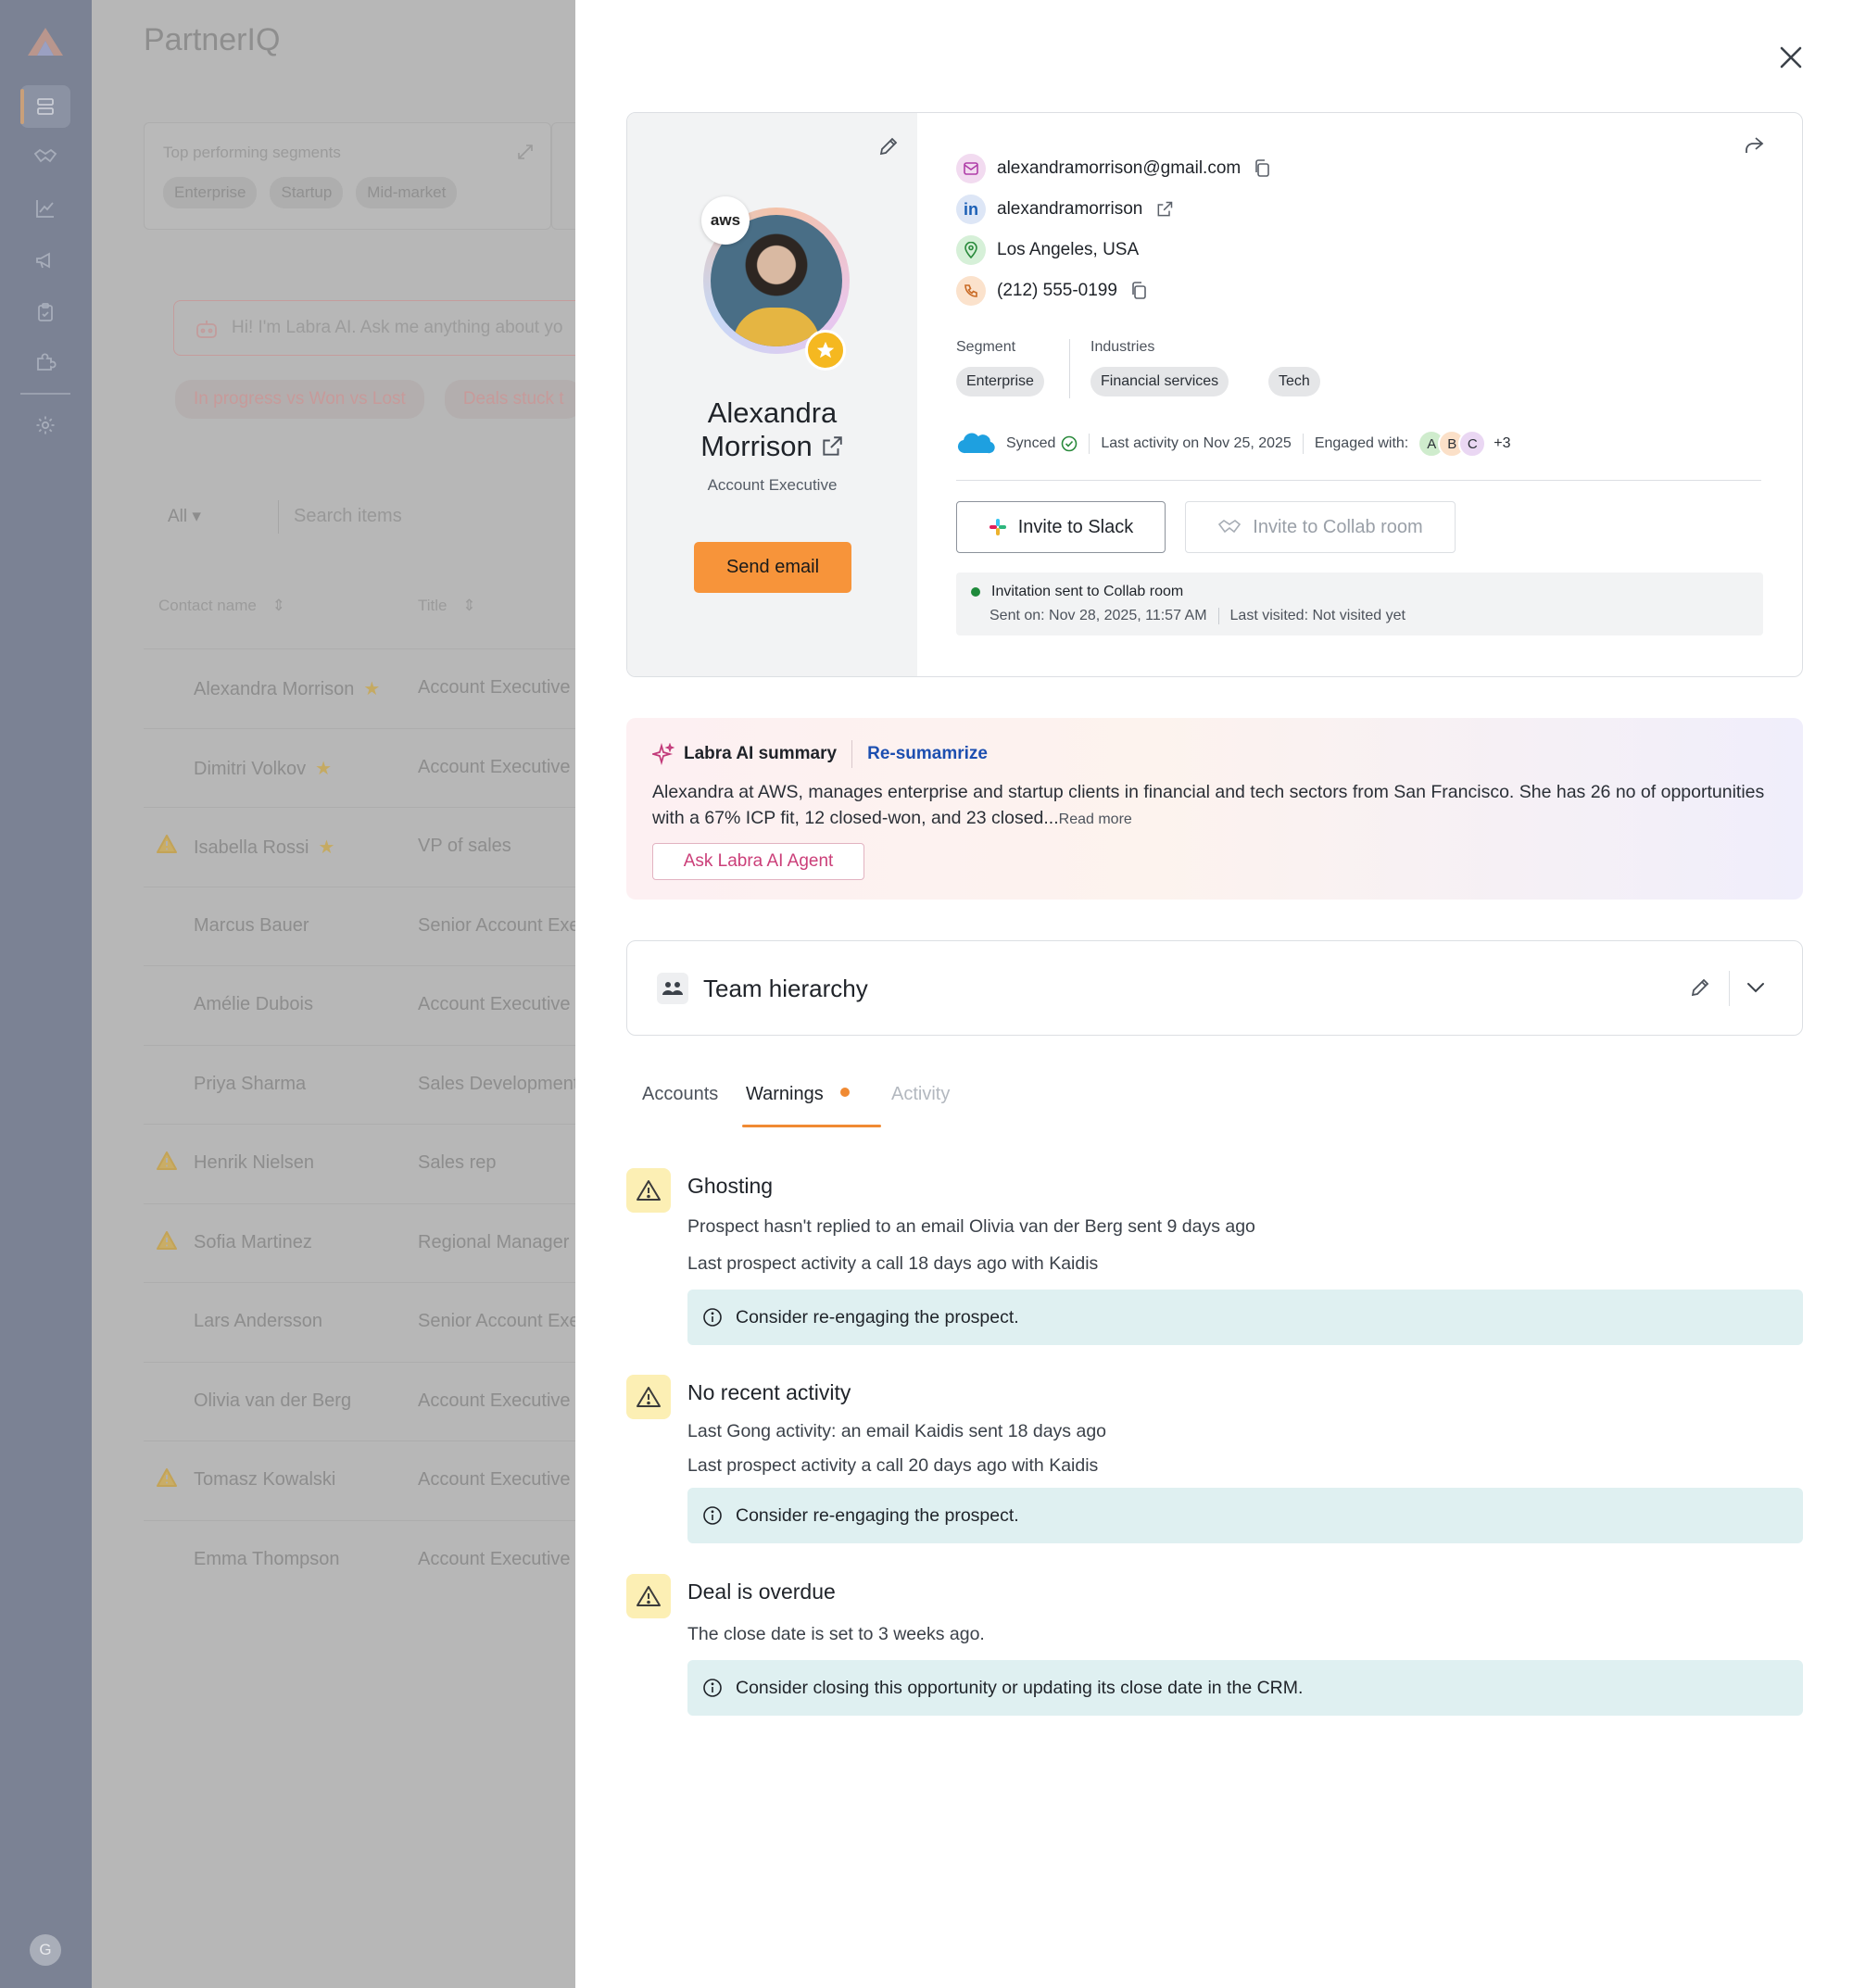 The width and height of the screenshot is (1853, 1988). Describe the element at coordinates (1756, 987) in the screenshot. I see `chevron-down-icon` at that location.